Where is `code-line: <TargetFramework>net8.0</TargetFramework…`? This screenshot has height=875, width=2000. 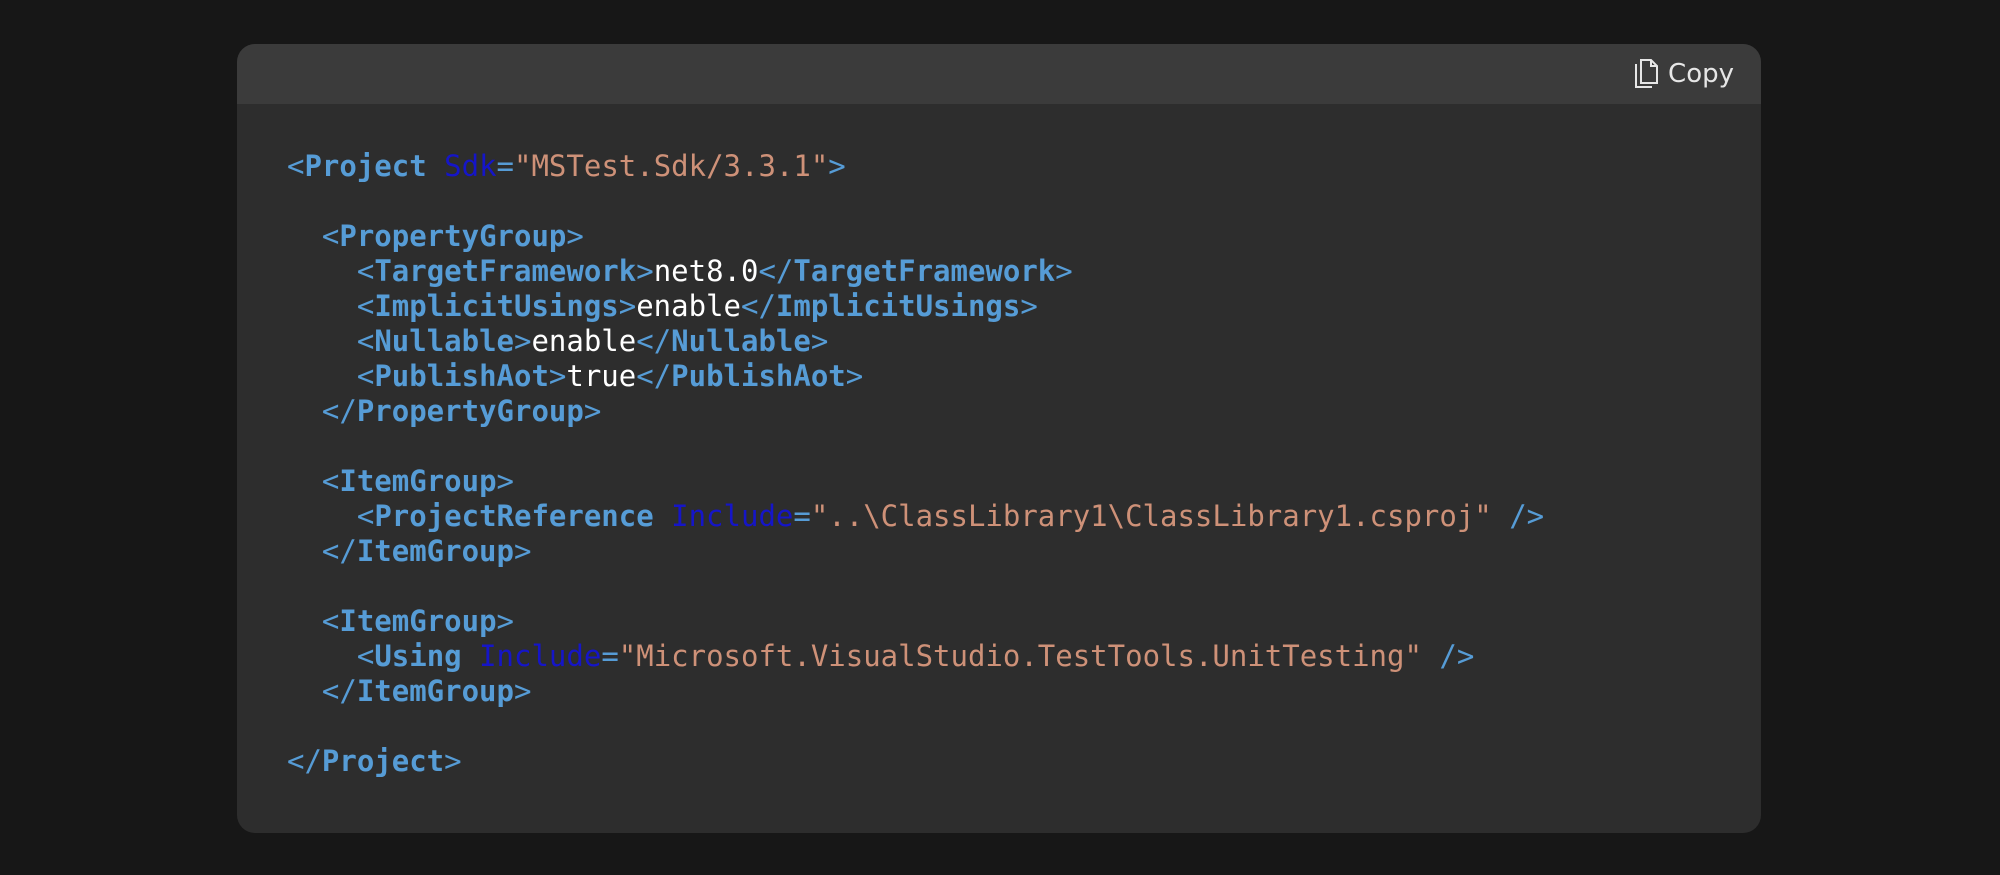 code-line: <TargetFramework>net8.0</TargetFramework… is located at coordinates (915, 271).